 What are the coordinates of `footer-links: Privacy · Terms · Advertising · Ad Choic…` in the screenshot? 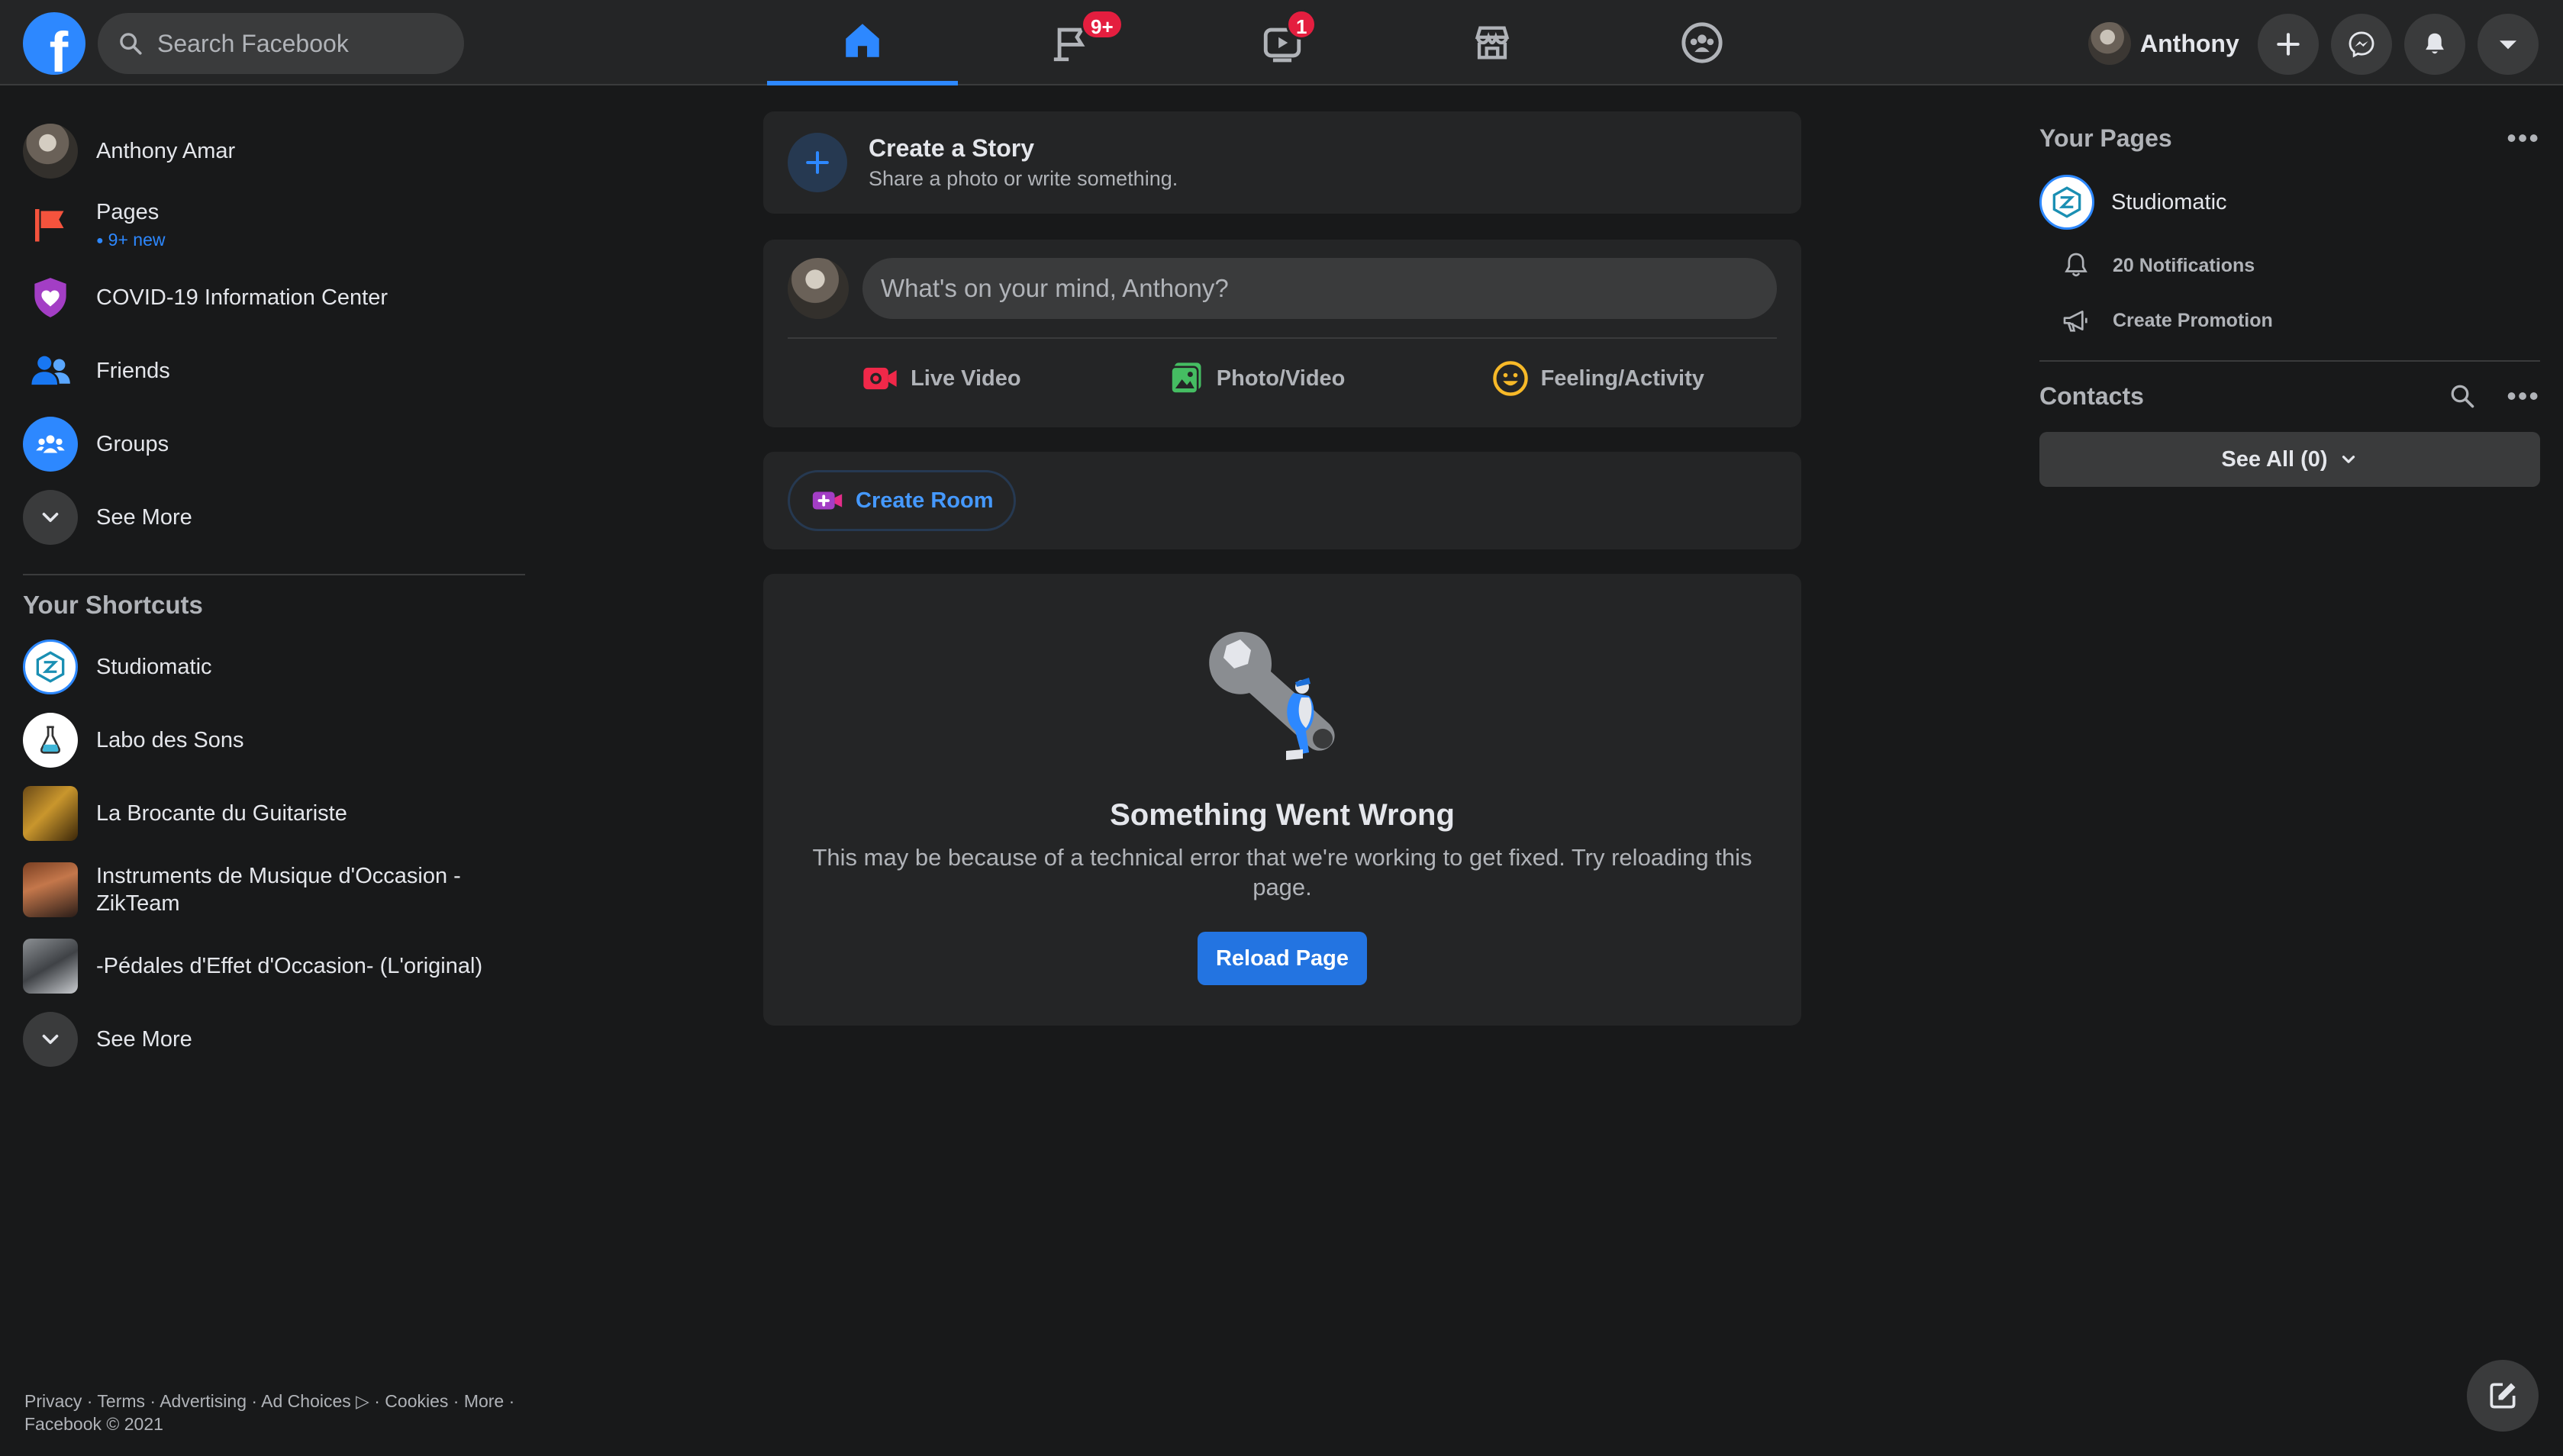 It's located at (276, 1413).